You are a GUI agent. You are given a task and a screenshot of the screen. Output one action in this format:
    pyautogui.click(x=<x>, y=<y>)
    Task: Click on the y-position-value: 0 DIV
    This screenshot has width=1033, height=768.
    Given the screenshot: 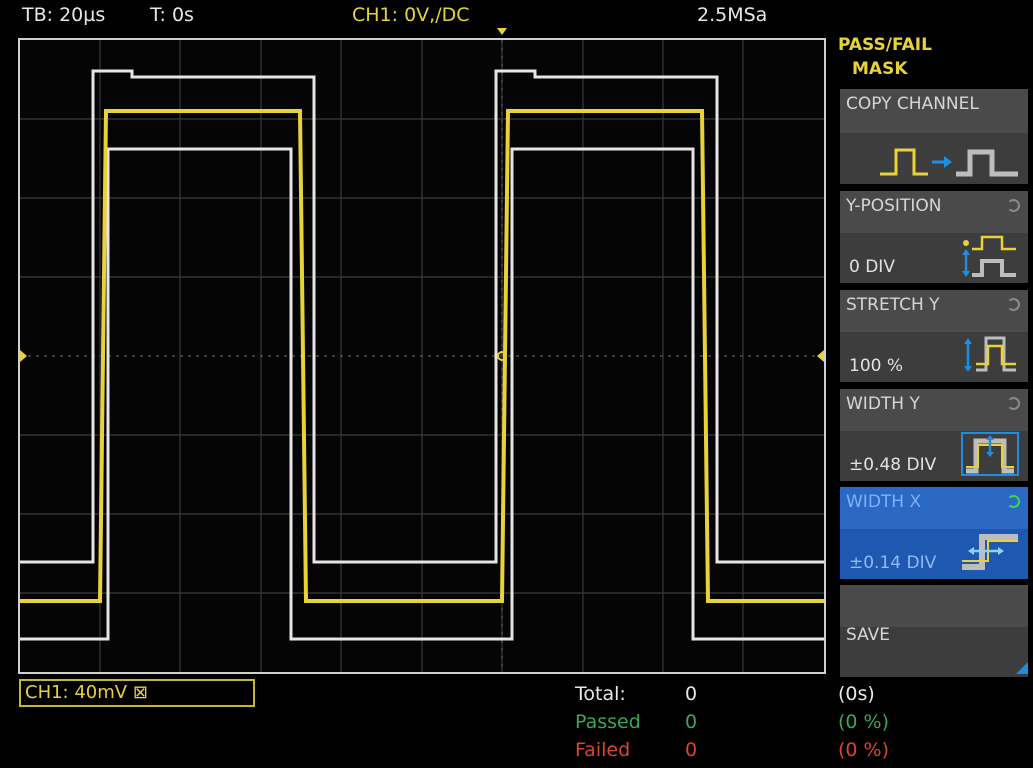 What is the action you would take?
    pyautogui.click(x=872, y=267)
    